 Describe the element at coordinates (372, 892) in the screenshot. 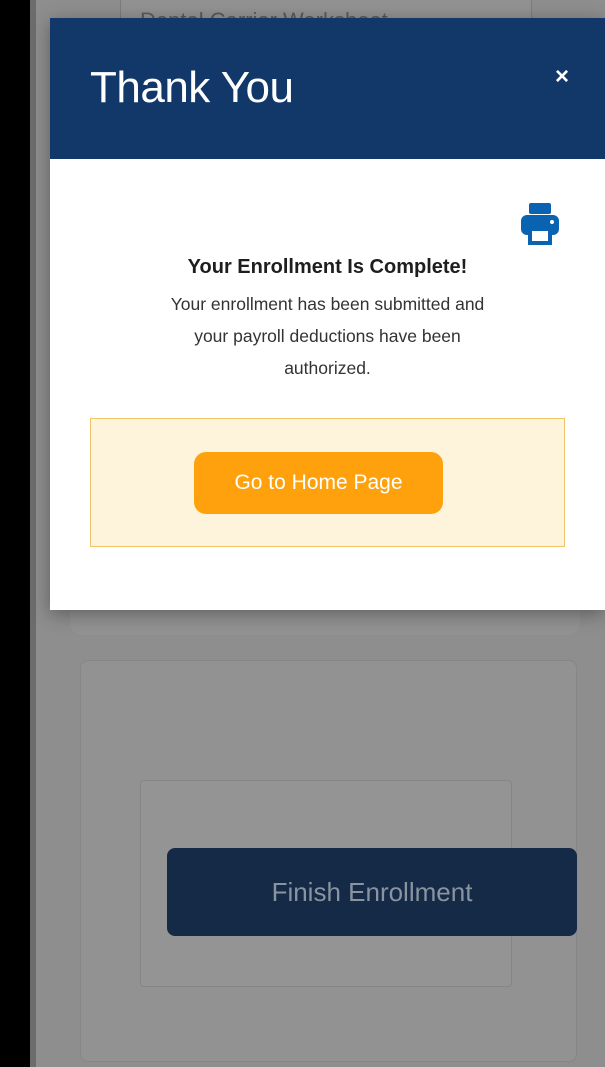

I see `finish-enrollment-button: Finish Enrollment` at that location.